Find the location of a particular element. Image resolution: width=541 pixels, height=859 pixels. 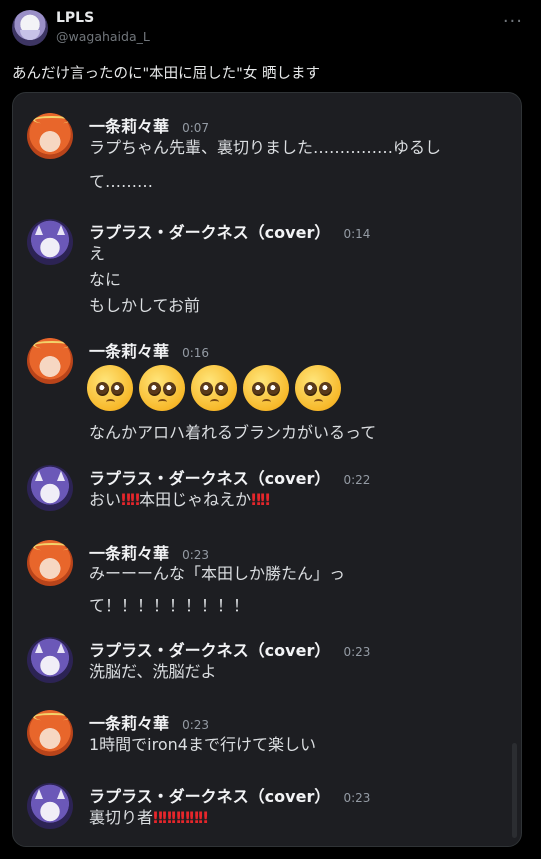

more-horizontal-icon: ··· is located at coordinates (513, 21).